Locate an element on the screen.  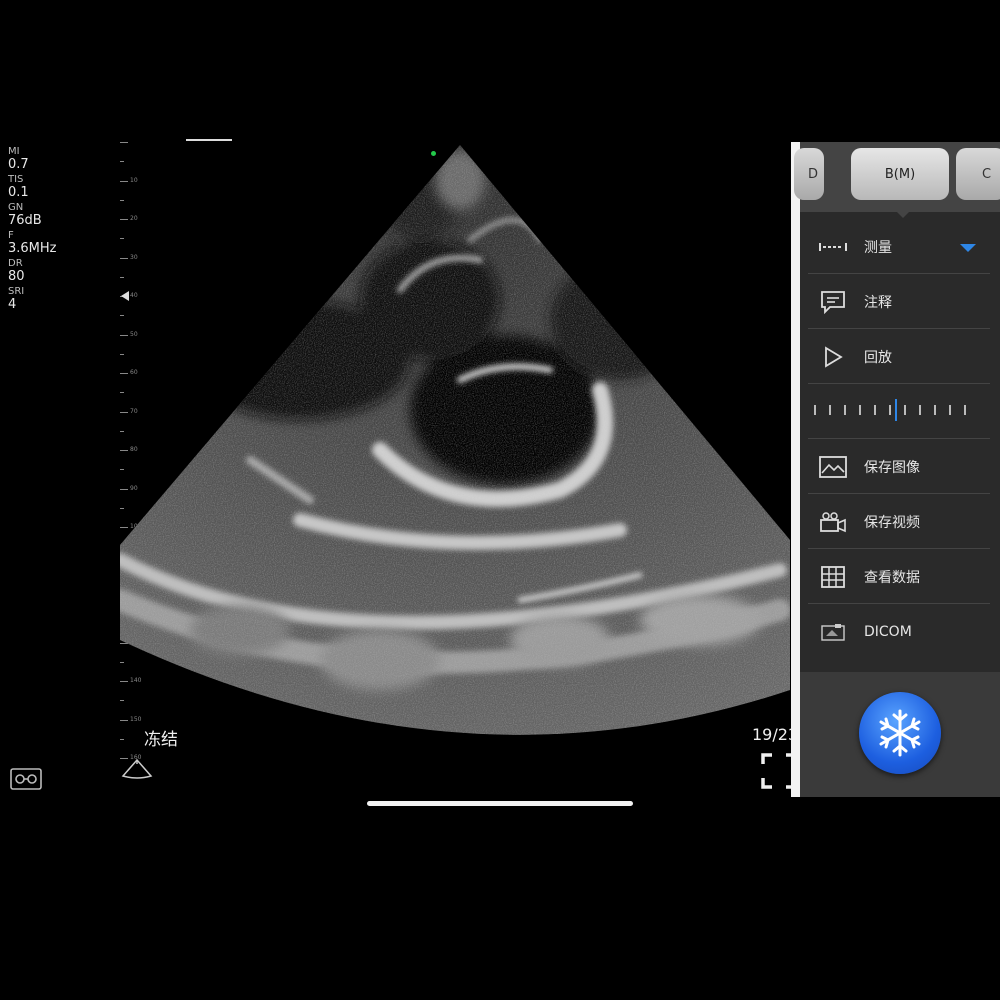
menu-item-save-image: 保存图像 is located at coordinates (899, 467).